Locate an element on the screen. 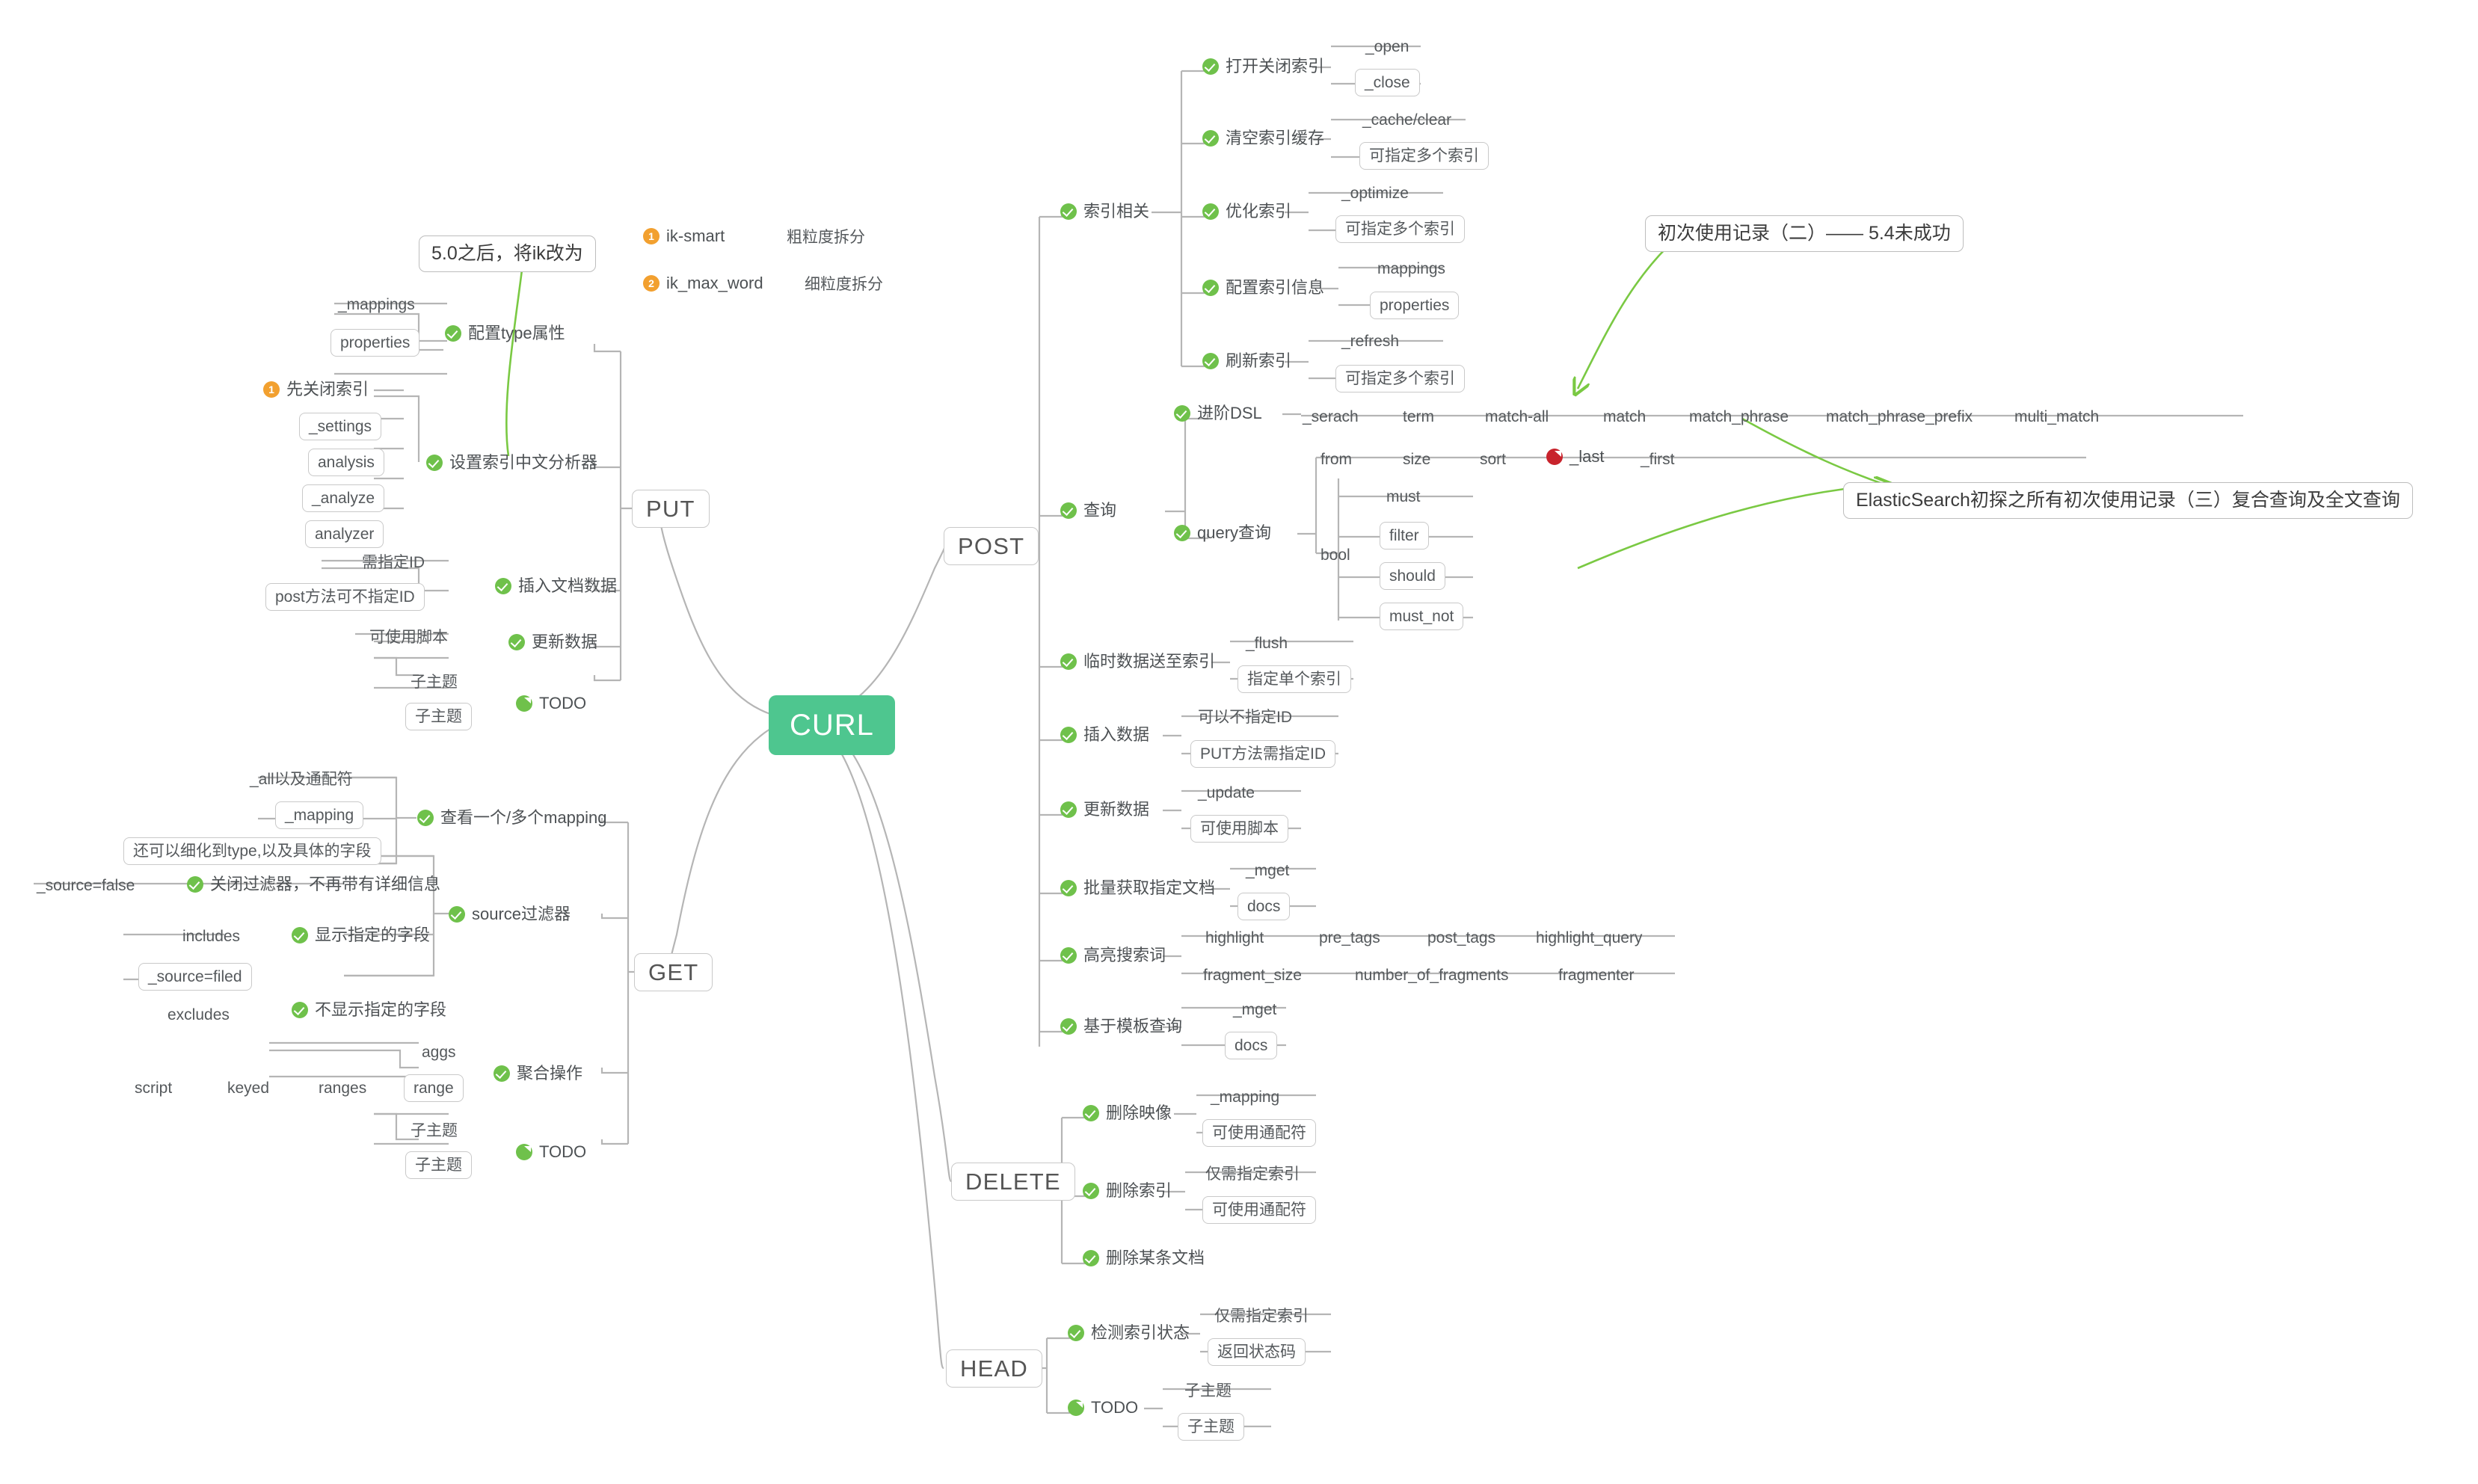  note-es-compound-query: ElasticSearch初探之所有初次使用记录（三）复合查询及全文查询 is located at coordinates (2128, 501).